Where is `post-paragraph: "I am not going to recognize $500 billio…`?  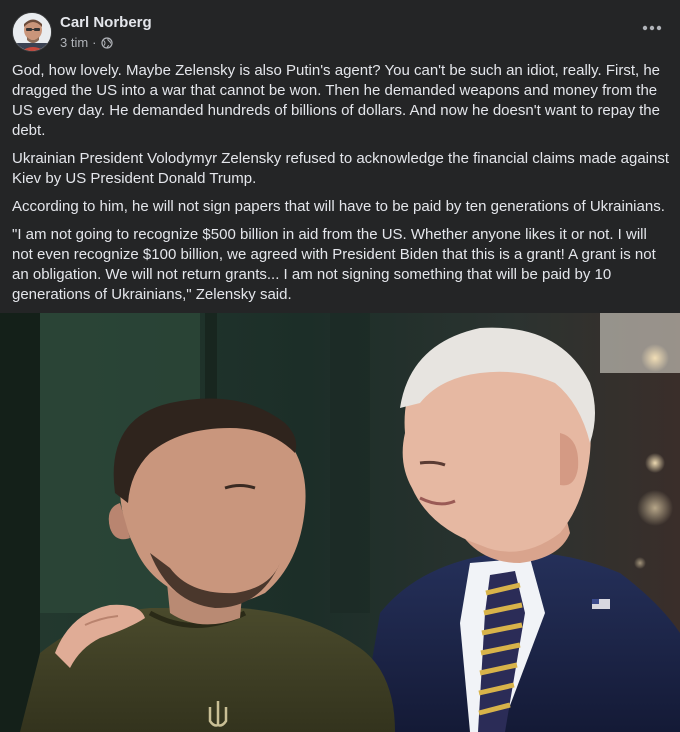
post-paragraph: "I am not going to recognize $500 billio… is located at coordinates (334, 264).